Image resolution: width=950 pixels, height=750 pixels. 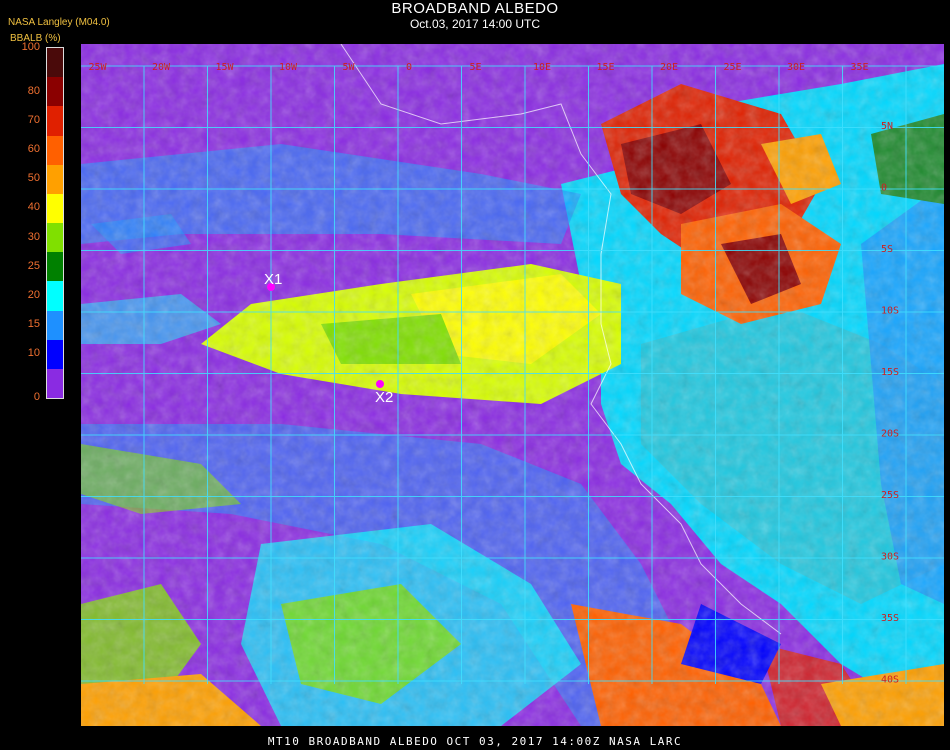 What do you see at coordinates (33, 324) in the screenshot?
I see `colorbar-tick-label: 15` at bounding box center [33, 324].